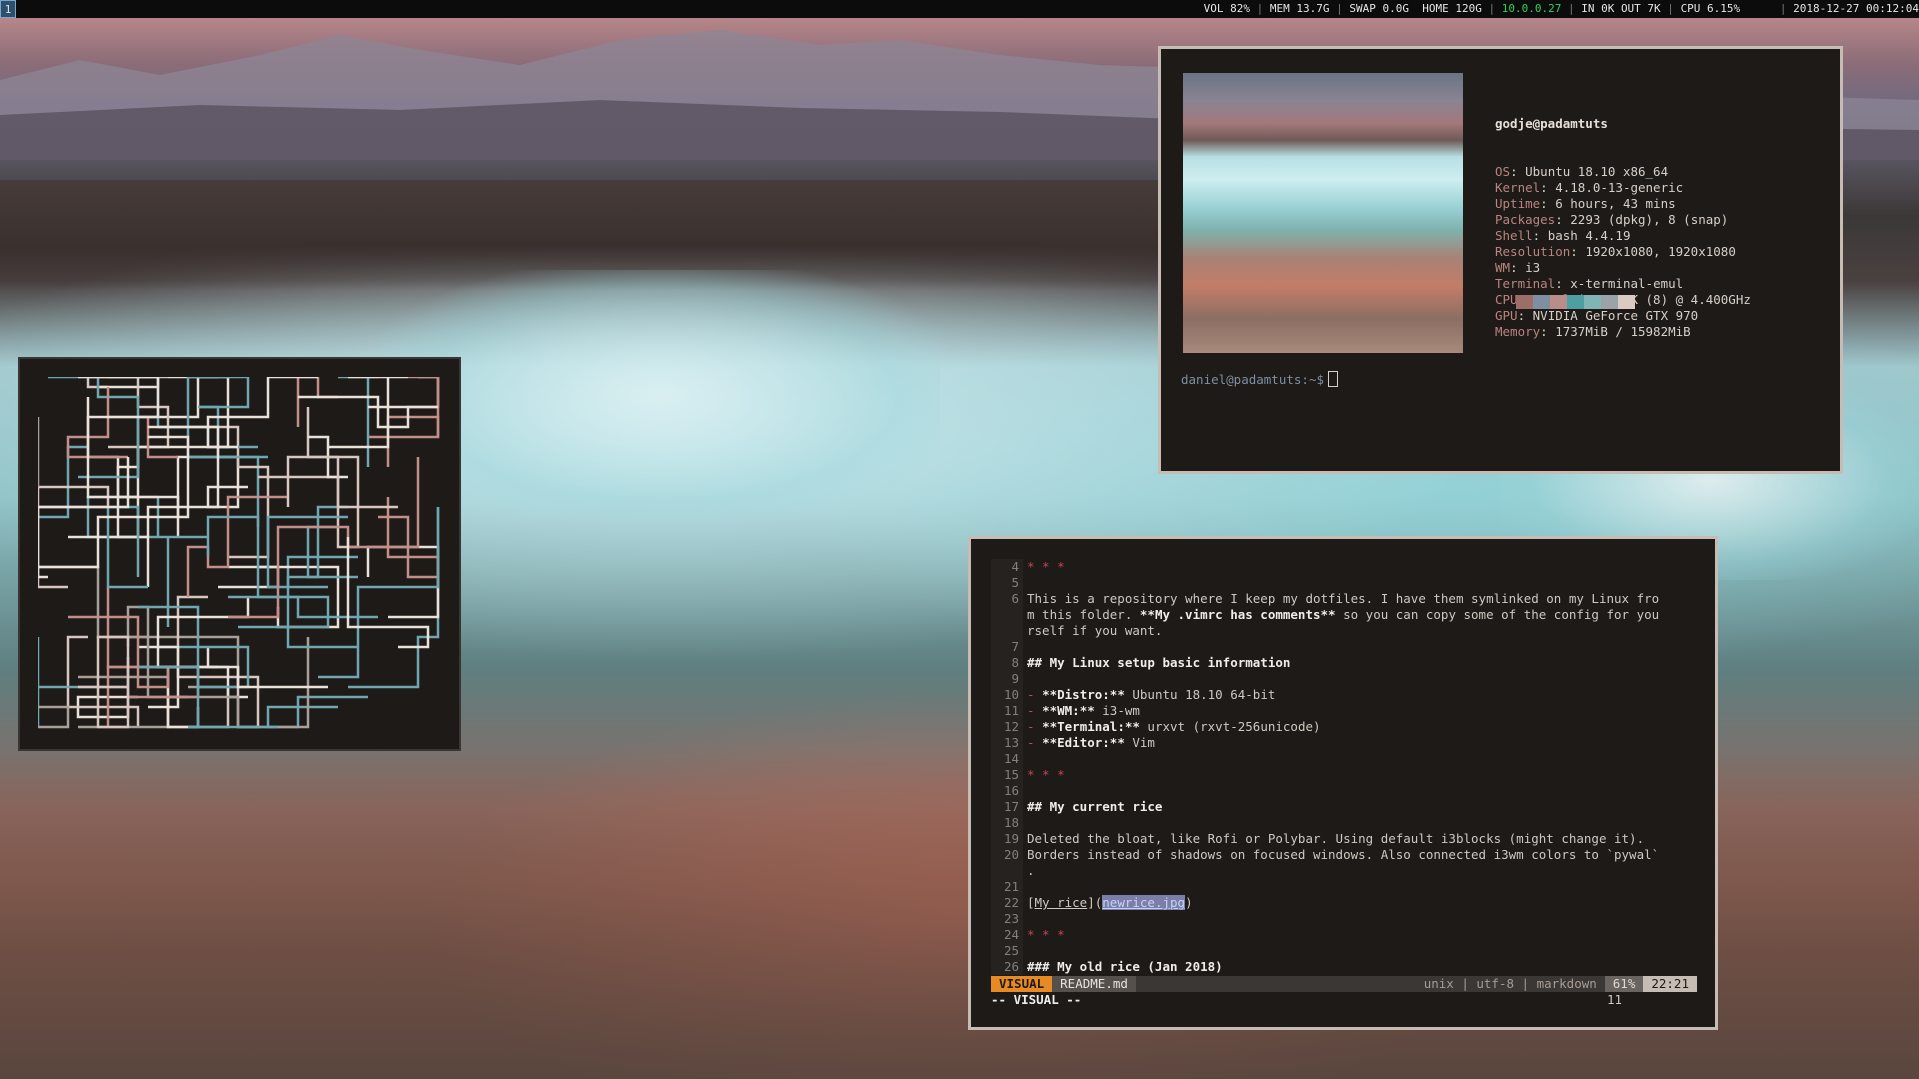  What do you see at coordinates (1506, 315) in the screenshot?
I see `neofetch-key: GPU` at bounding box center [1506, 315].